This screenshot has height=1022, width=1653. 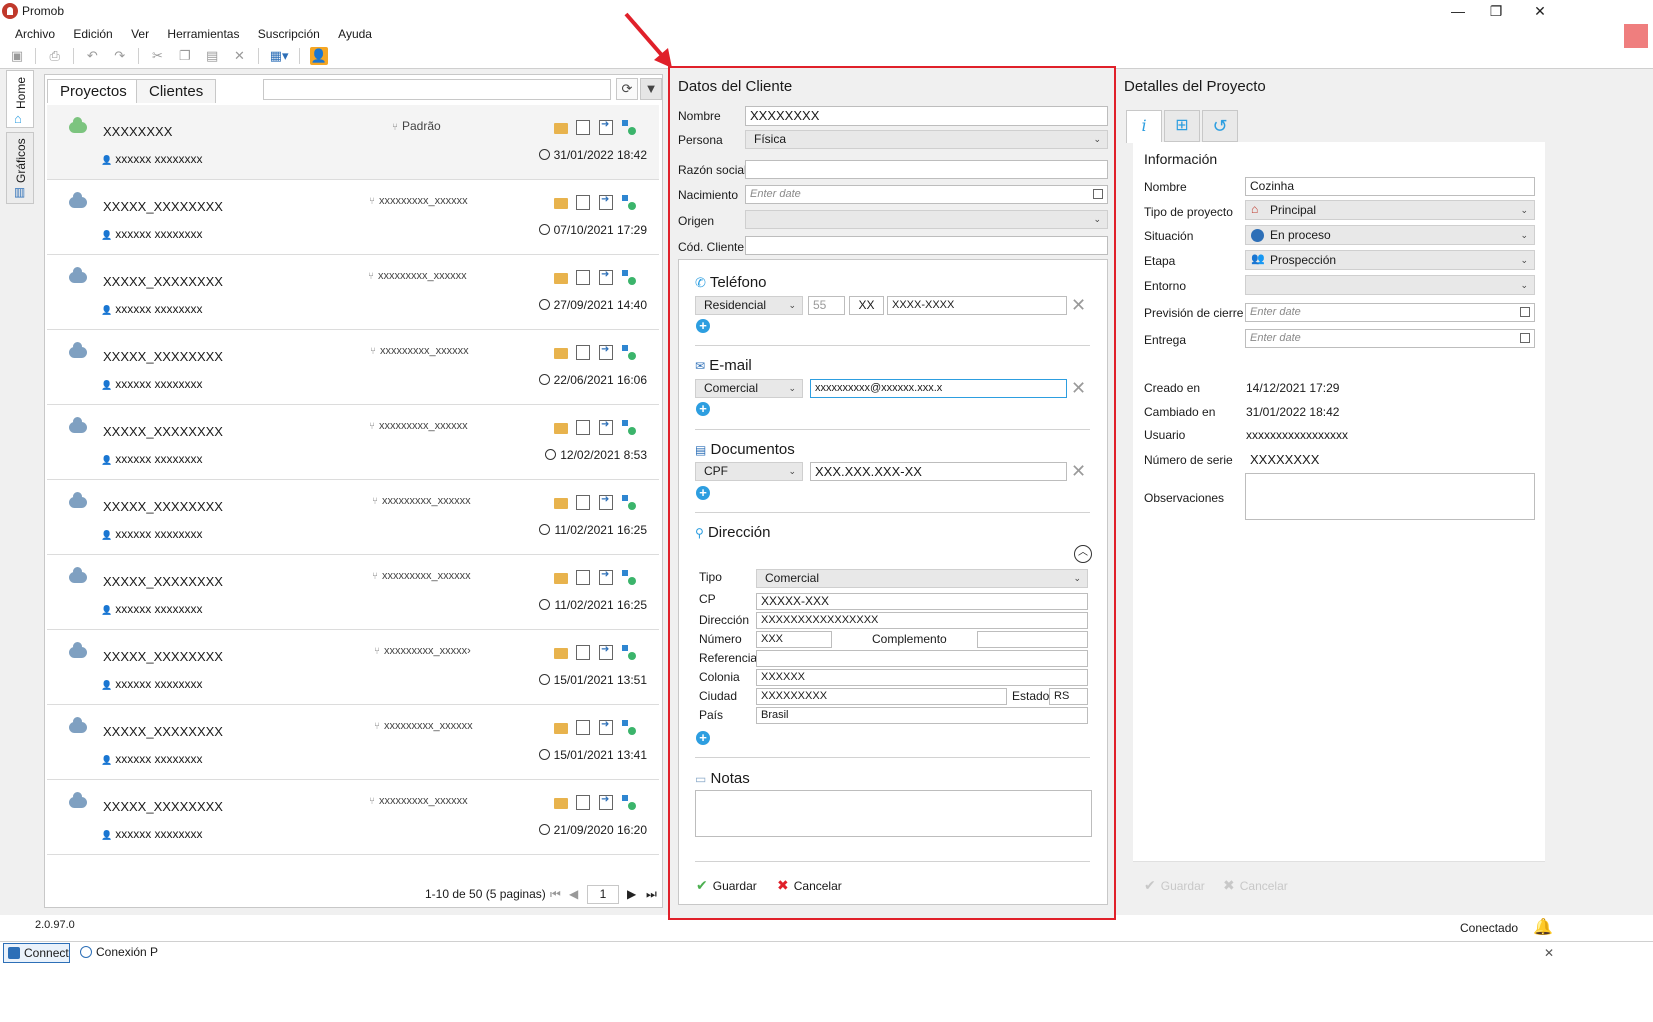 I want to click on tab-proyectos: Proyectos, so click(x=93, y=91).